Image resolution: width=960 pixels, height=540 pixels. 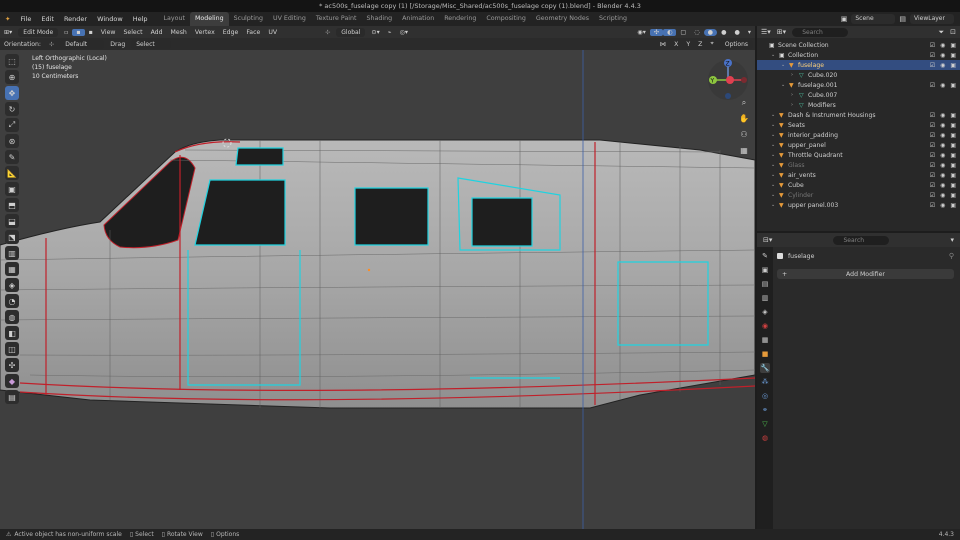 What do you see at coordinates (820, 32) in the screenshot?
I see `outliner-search-input: Search` at bounding box center [820, 32].